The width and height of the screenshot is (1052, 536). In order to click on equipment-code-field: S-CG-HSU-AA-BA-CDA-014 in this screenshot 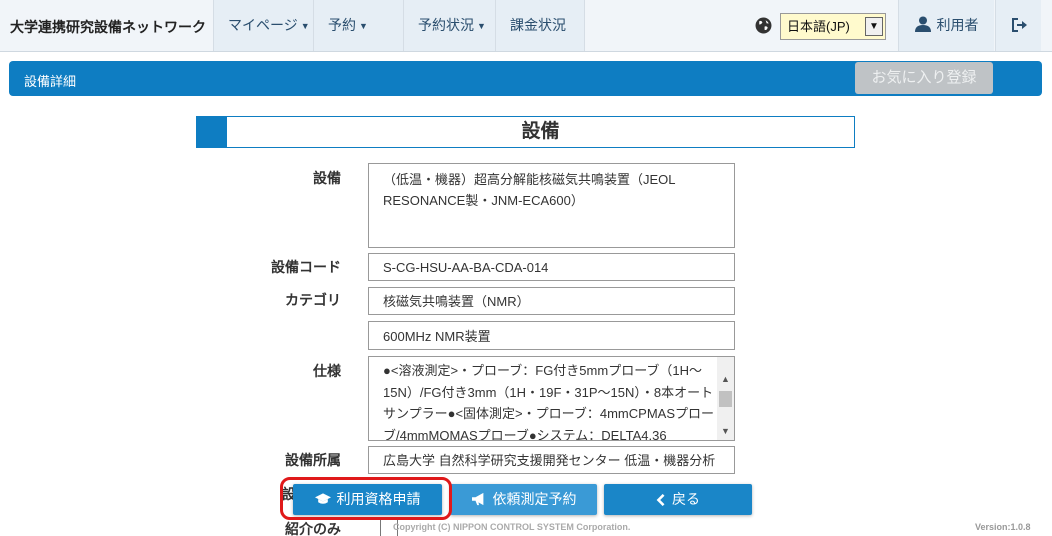, I will do `click(551, 267)`.